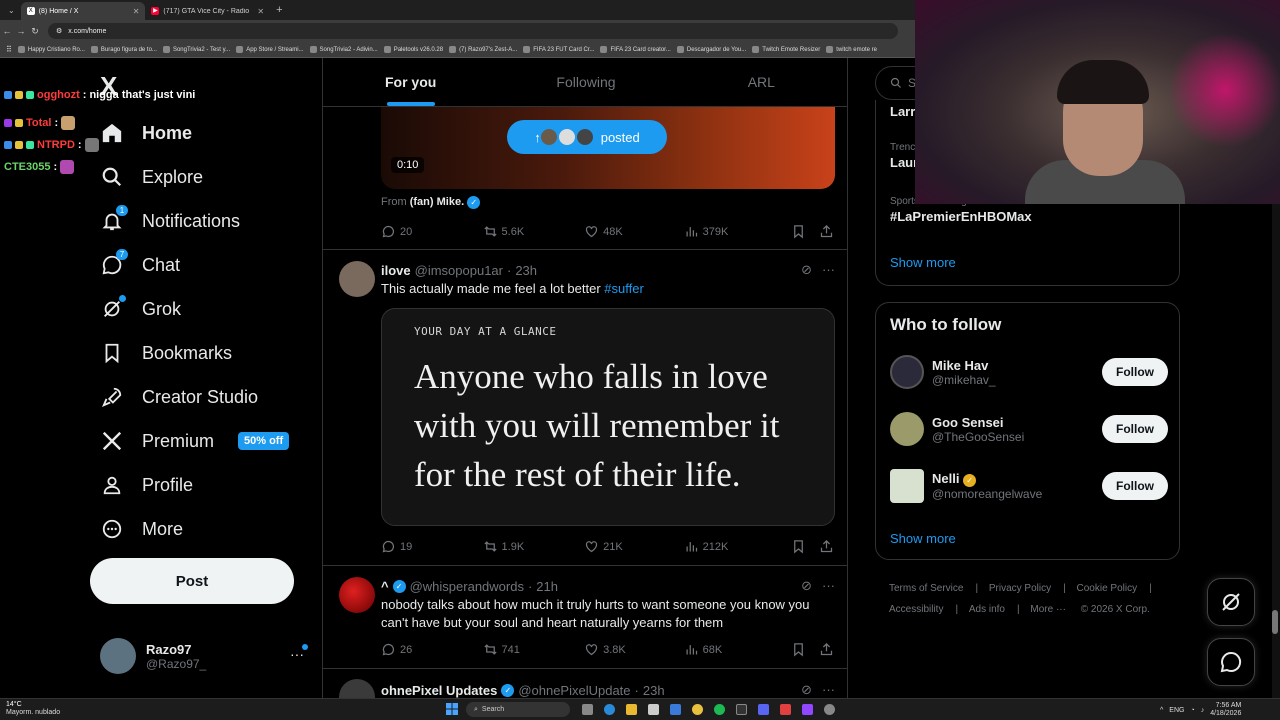 The width and height of the screenshot is (1280, 720). Describe the element at coordinates (9, 49) in the screenshot. I see `apps-grid-icon: ⠿` at that location.